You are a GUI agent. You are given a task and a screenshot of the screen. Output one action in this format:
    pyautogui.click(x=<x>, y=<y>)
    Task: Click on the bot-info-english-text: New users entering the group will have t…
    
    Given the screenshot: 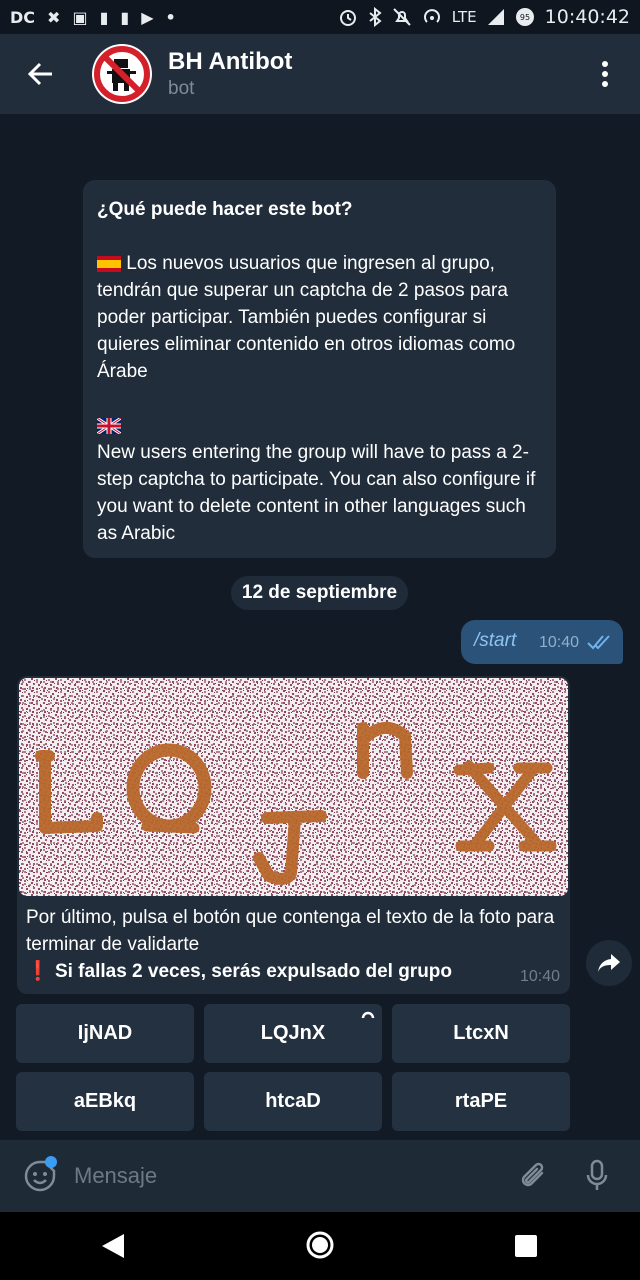 What is the action you would take?
    pyautogui.click(x=316, y=493)
    